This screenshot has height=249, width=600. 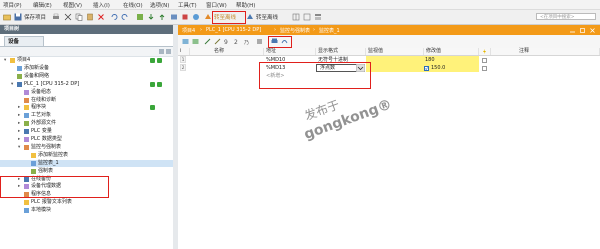 I want to click on menu-online: 在线(O), so click(x=133, y=5).